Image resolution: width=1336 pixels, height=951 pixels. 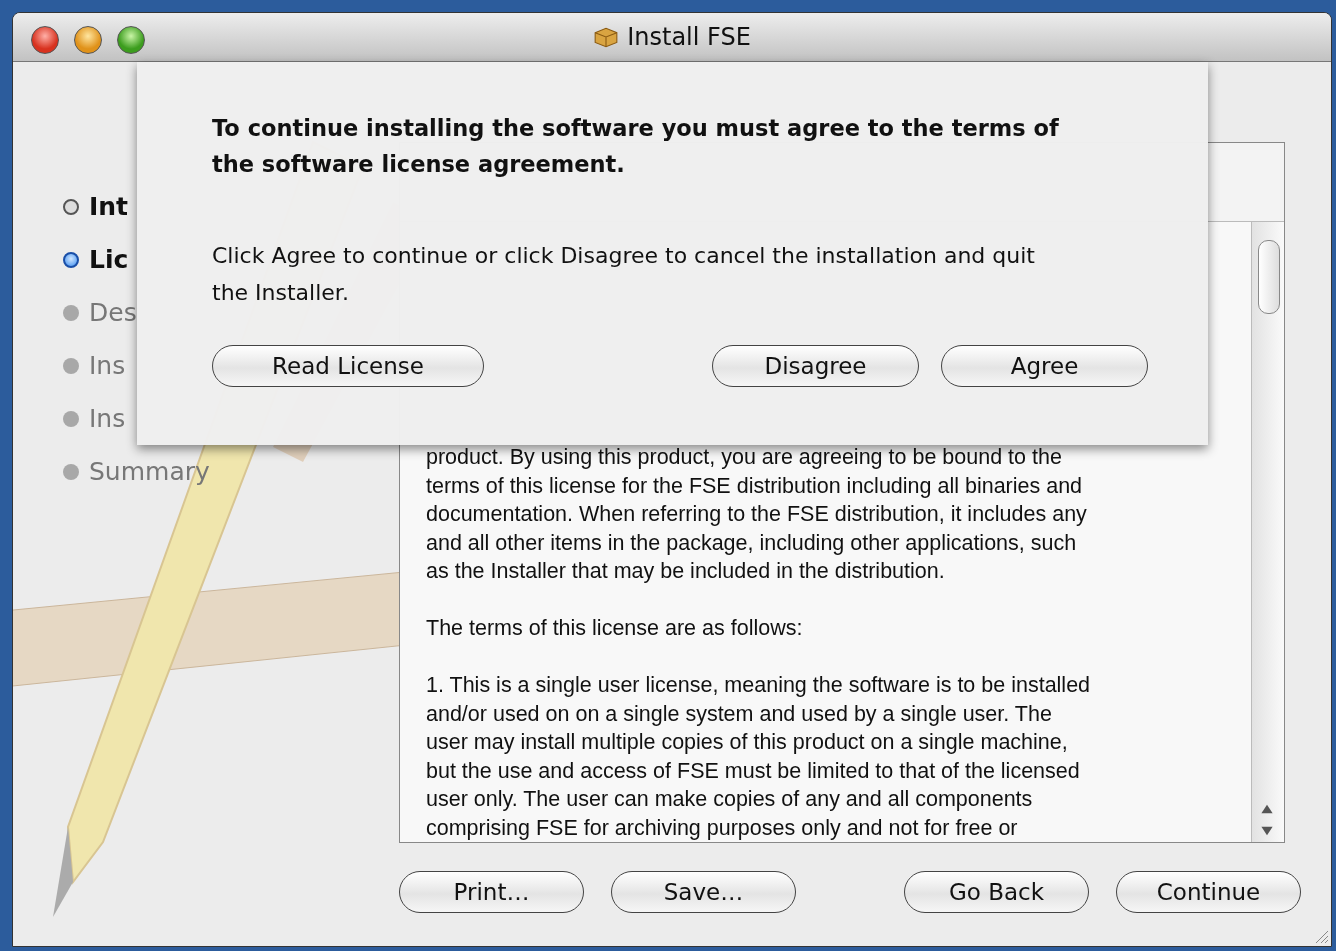 I want to click on step-label: Des, so click(x=113, y=312).